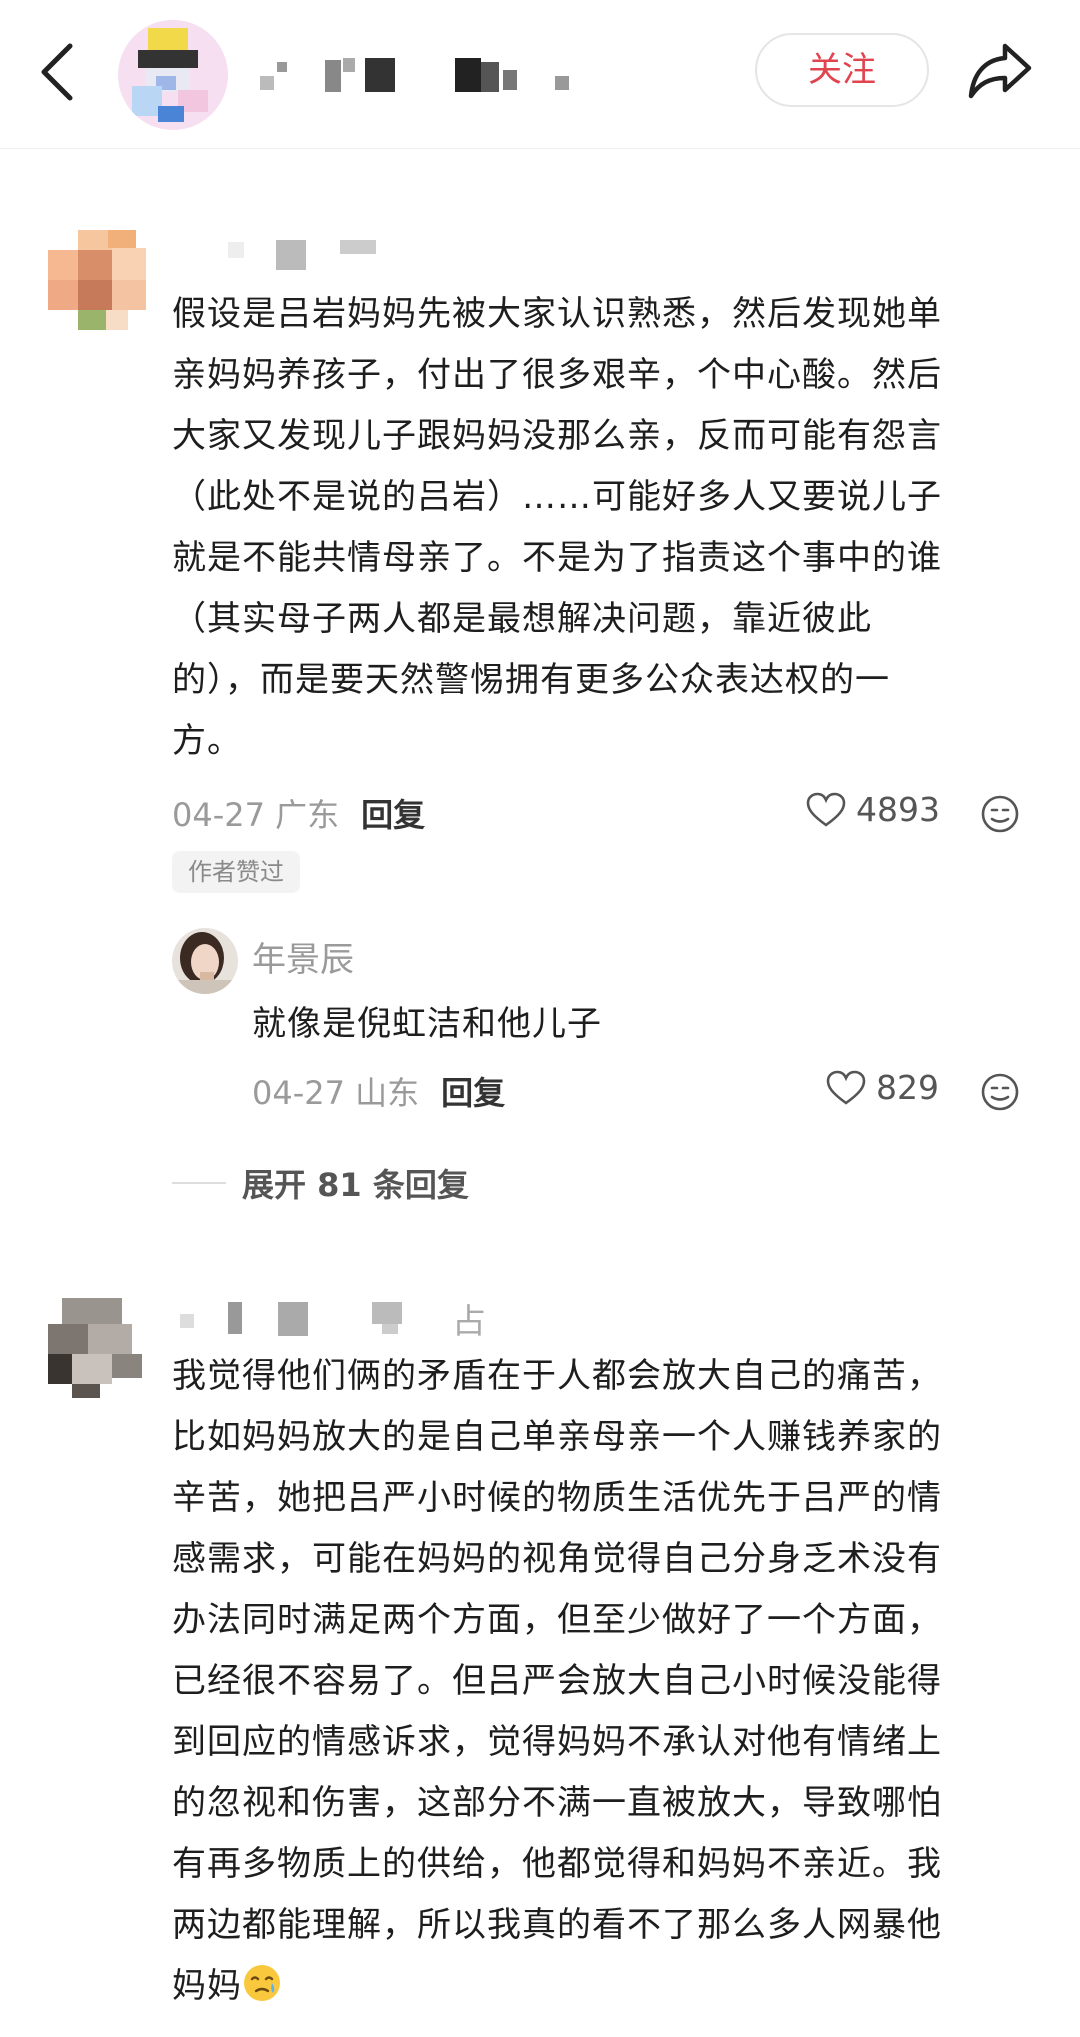  I want to click on commenter-name-partial: 占, so click(469, 1322).